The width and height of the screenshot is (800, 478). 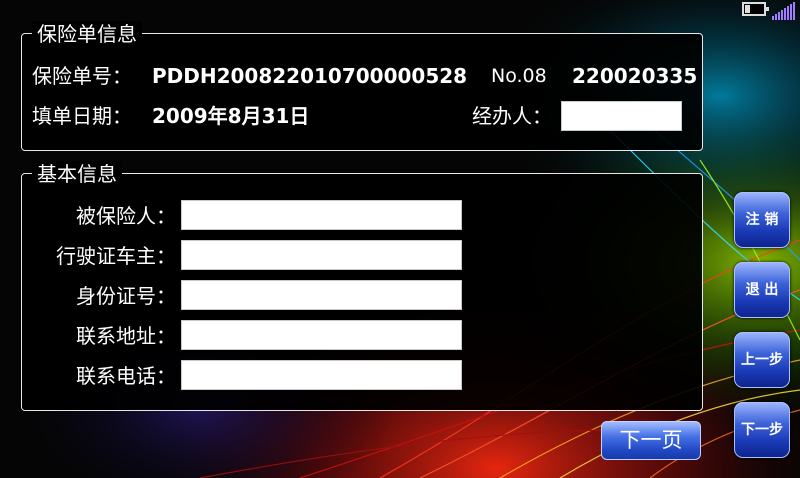 I want to click on address-field, so click(x=321, y=335).